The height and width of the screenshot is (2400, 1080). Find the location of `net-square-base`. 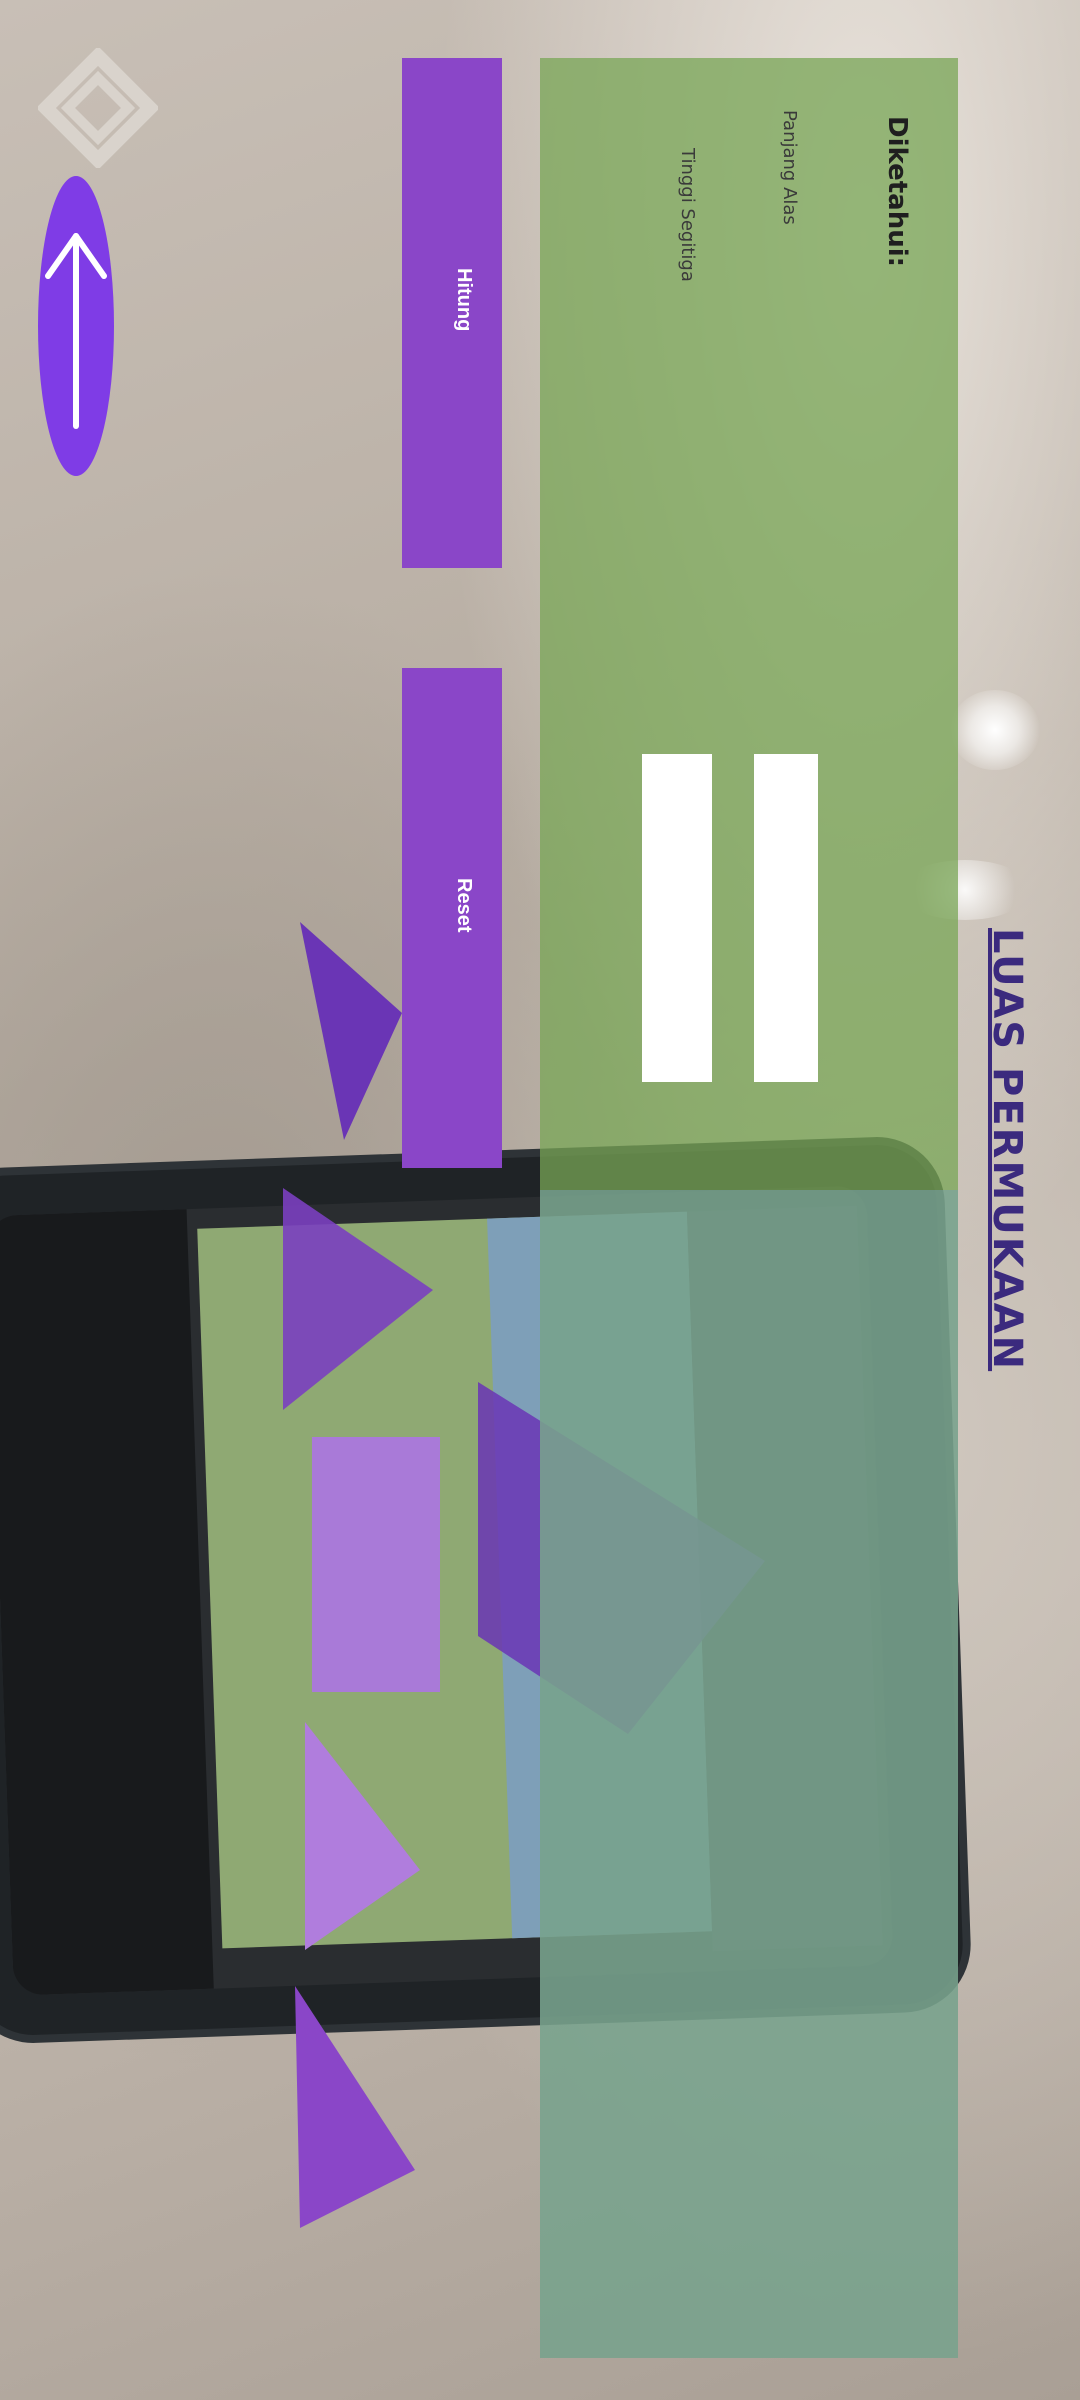

net-square-base is located at coordinates (376, 1564).